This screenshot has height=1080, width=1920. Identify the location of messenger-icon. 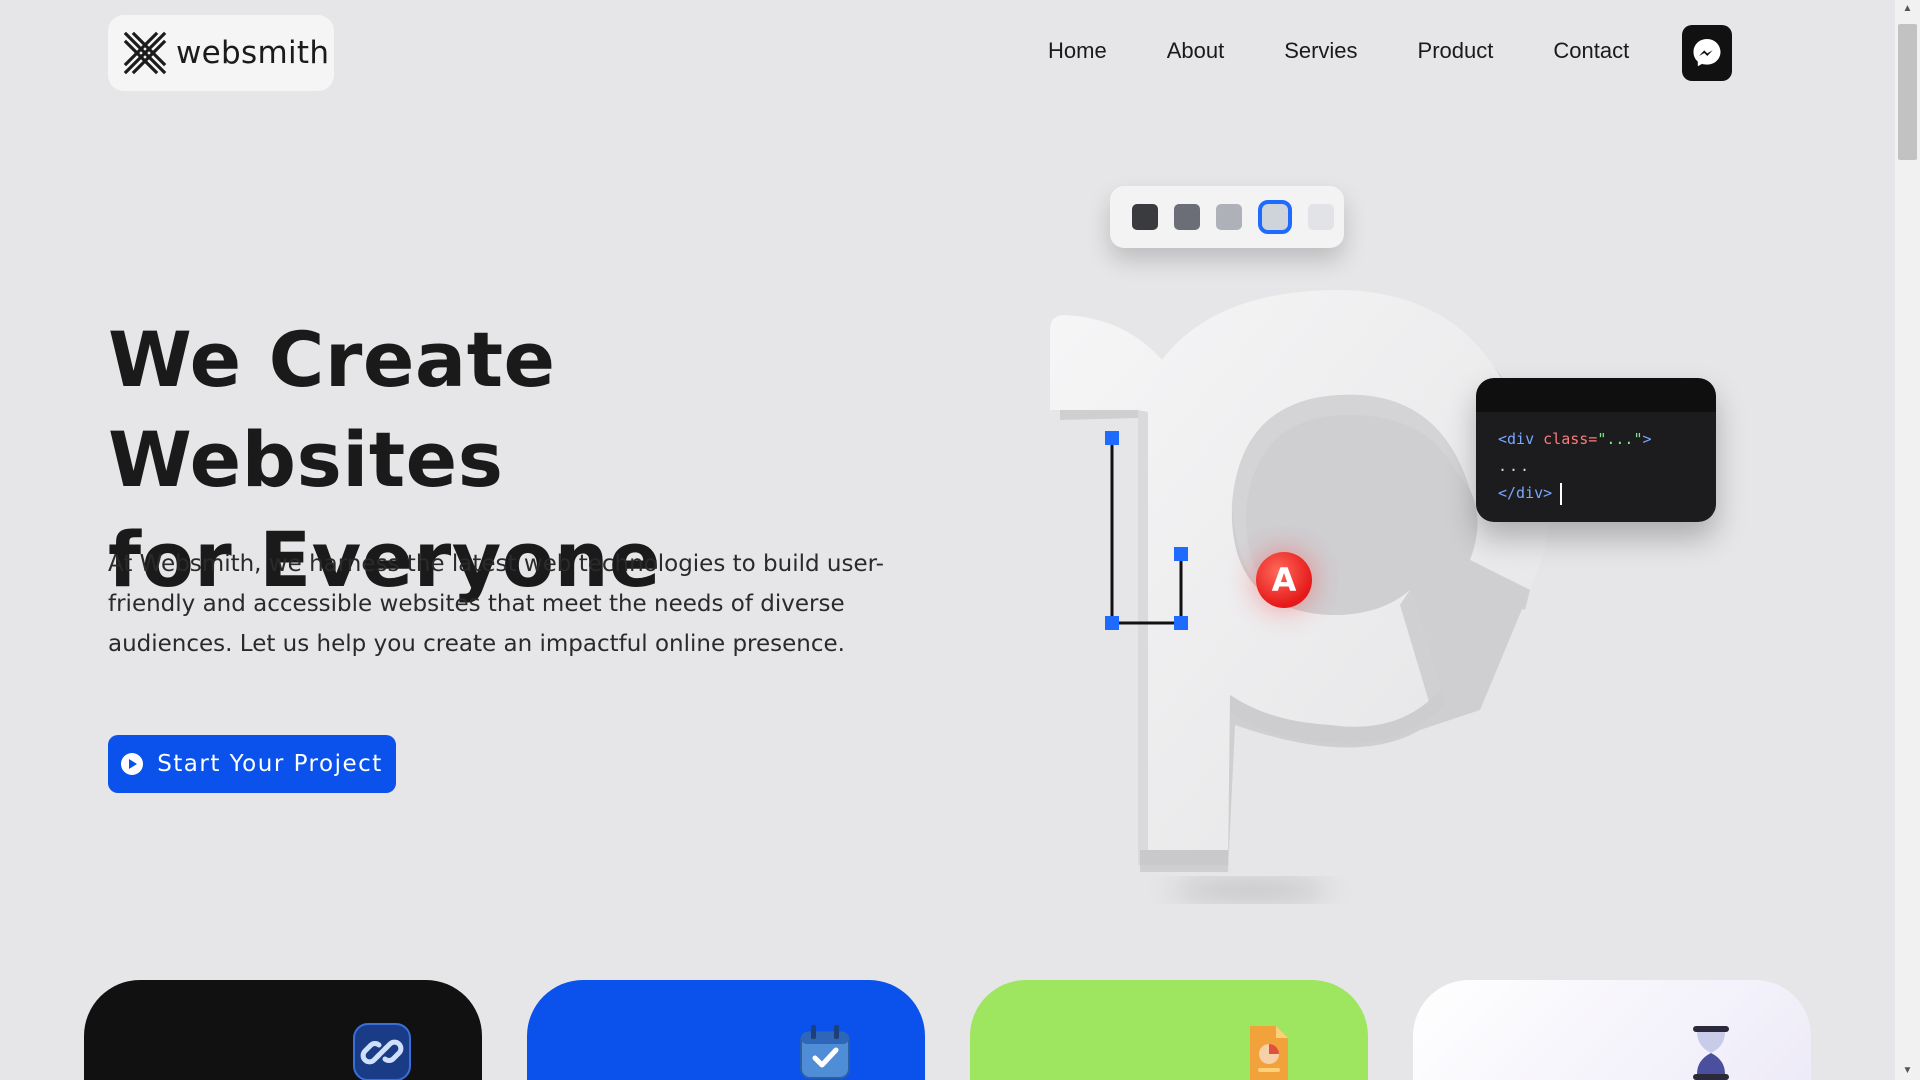
(1707, 53).